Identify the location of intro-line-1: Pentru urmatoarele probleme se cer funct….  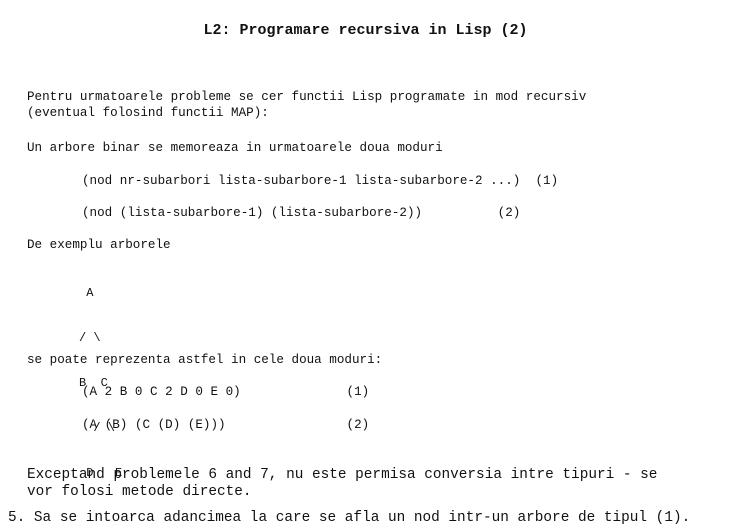
(307, 97).